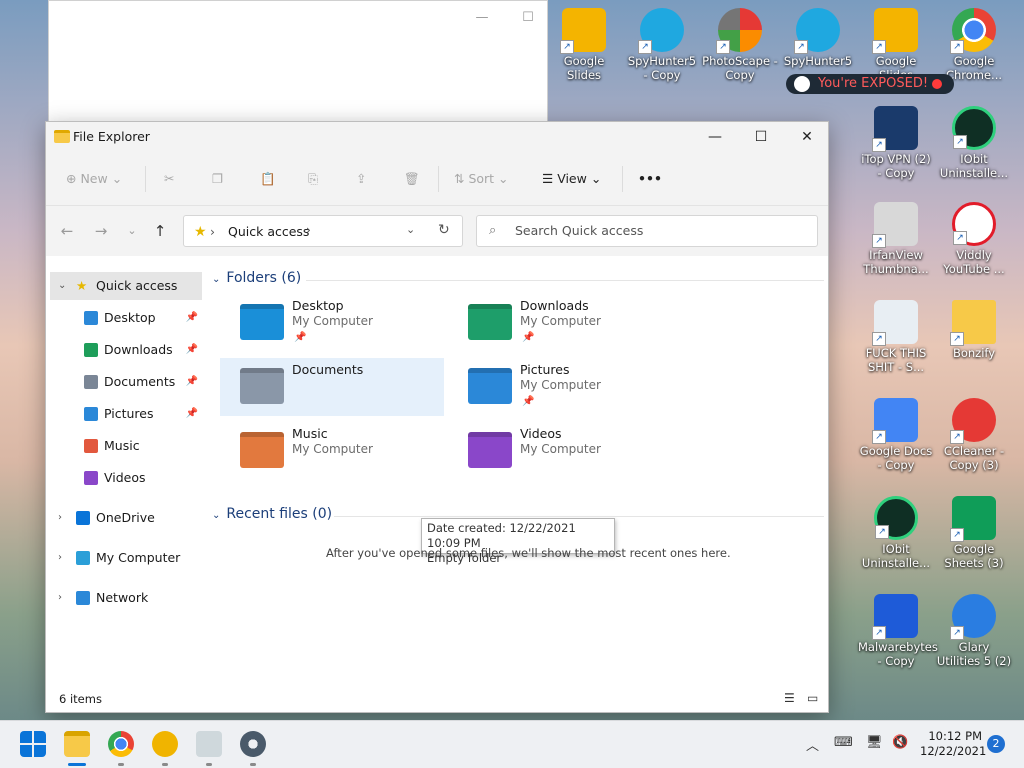 This screenshot has width=1024, height=768. What do you see at coordinates (160, 231) in the screenshot?
I see `up-arrow-icon: ↑` at bounding box center [160, 231].